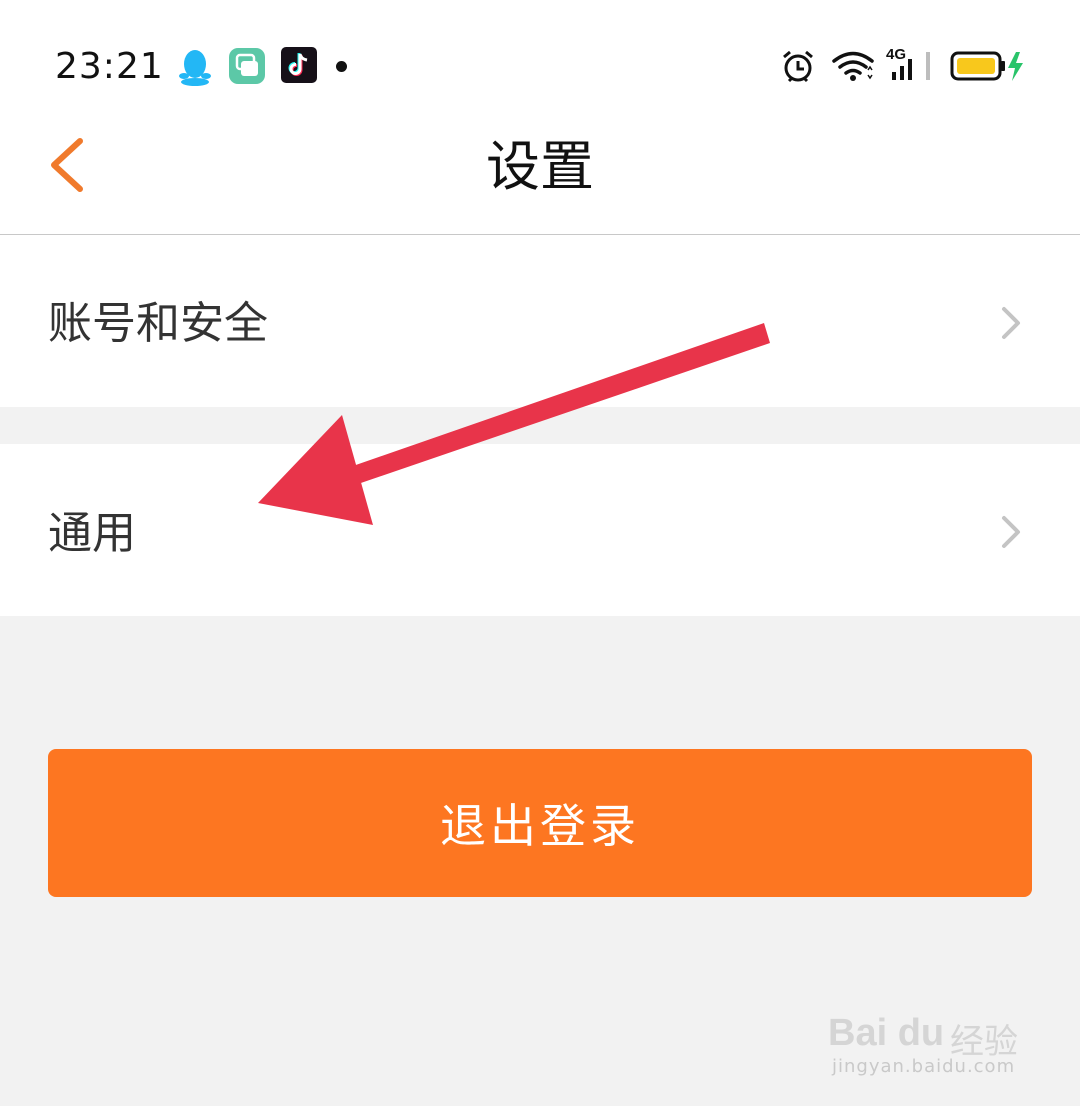 The image size is (1080, 1106). What do you see at coordinates (92, 533) in the screenshot?
I see `settings-row-label: 通用` at bounding box center [92, 533].